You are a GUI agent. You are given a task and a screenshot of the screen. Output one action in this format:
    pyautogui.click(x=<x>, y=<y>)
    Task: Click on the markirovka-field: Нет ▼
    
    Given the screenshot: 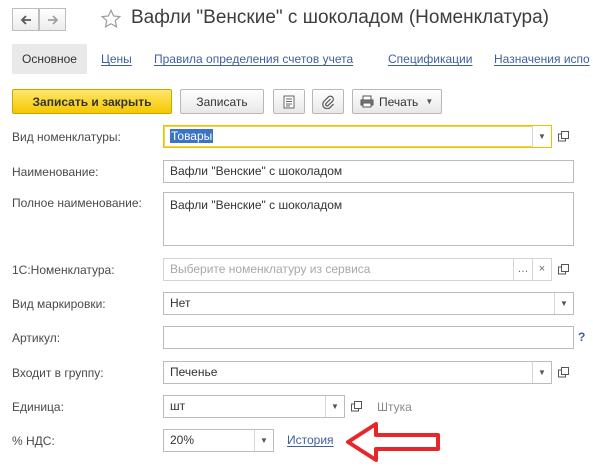 What is the action you would take?
    pyautogui.click(x=368, y=303)
    